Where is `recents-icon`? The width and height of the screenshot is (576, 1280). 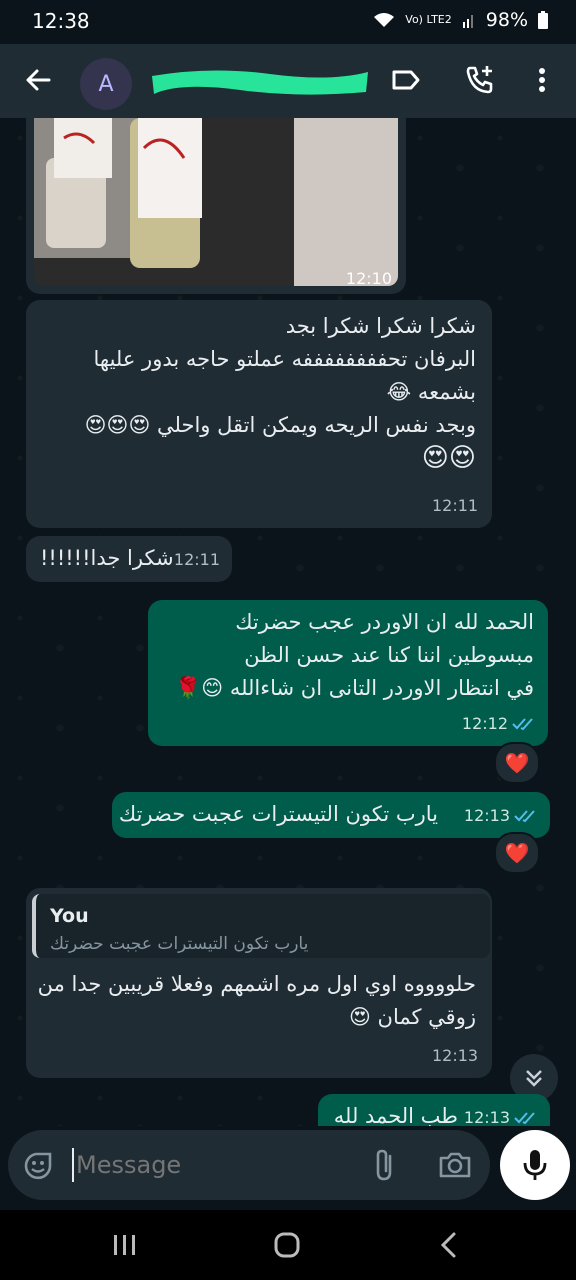
recents-icon is located at coordinates (124, 1245).